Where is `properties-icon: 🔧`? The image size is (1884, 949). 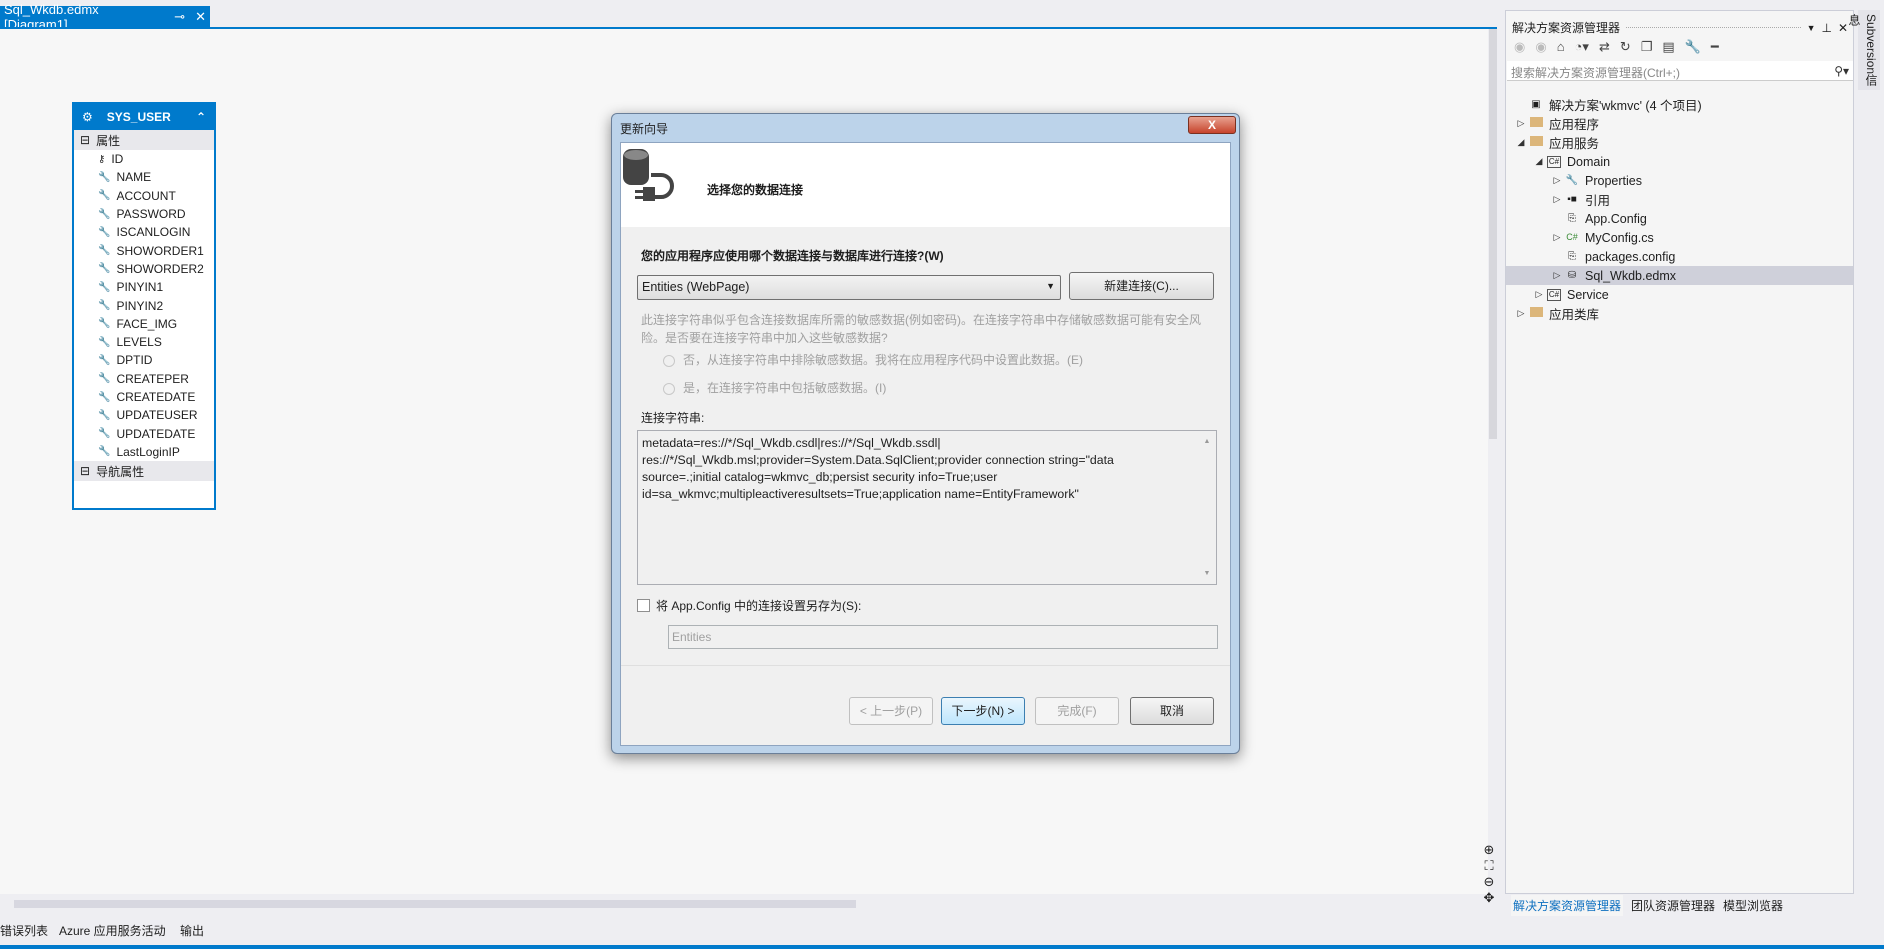 properties-icon: 🔧 is located at coordinates (1693, 47).